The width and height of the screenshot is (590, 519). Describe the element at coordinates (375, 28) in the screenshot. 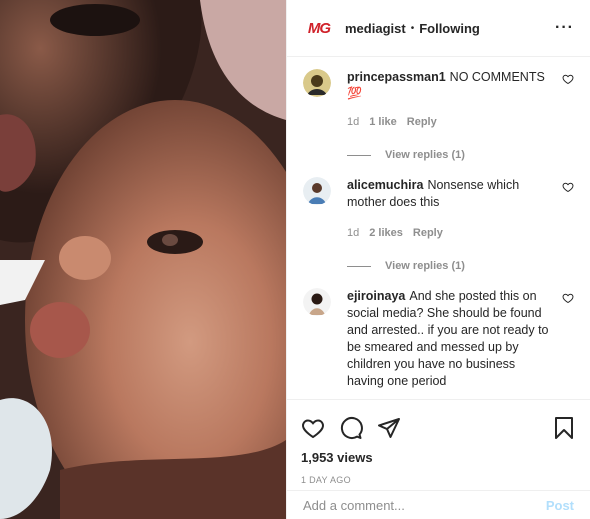

I see `account-username: mediagist` at that location.